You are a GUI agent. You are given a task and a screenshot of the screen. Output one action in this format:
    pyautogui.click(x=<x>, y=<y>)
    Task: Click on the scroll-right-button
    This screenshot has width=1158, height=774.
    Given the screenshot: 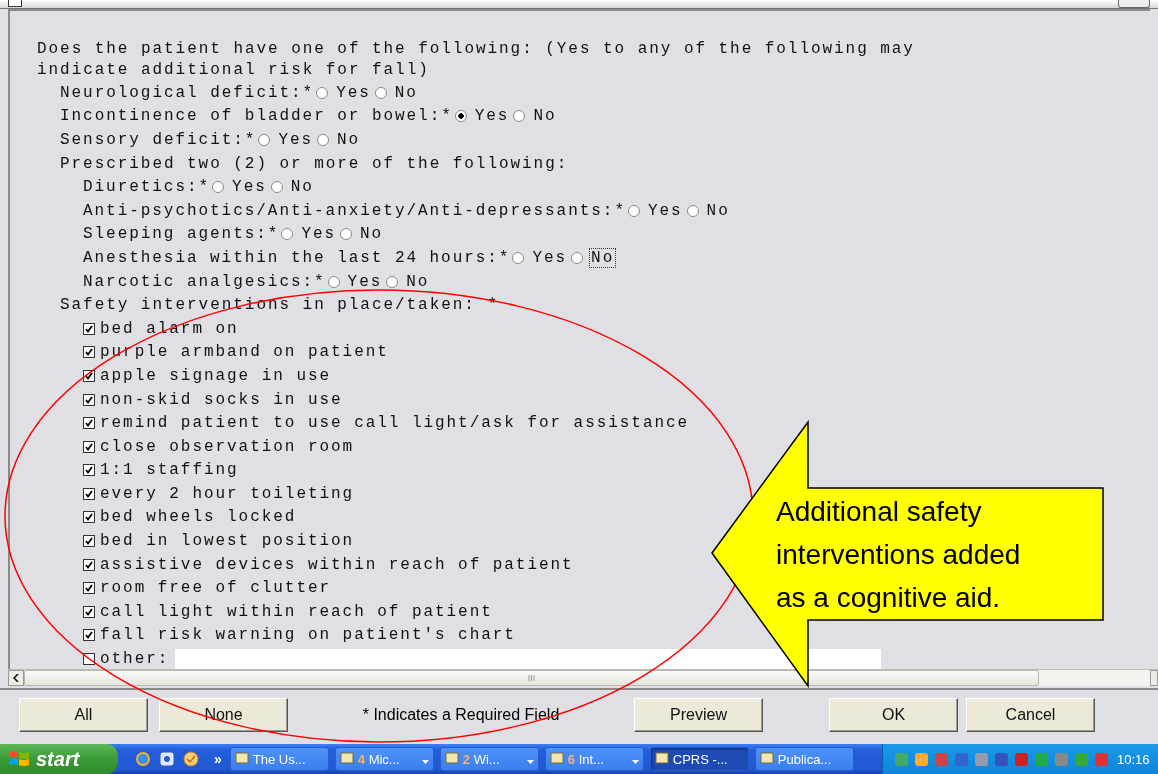 What is the action you would take?
    pyautogui.click(x=1154, y=678)
    